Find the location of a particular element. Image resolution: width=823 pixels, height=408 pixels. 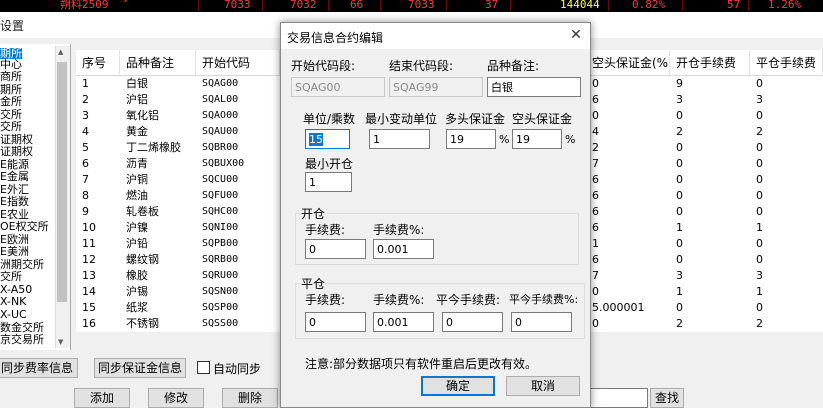

exchange-list-item: 数金交所 is located at coordinates (22, 327).